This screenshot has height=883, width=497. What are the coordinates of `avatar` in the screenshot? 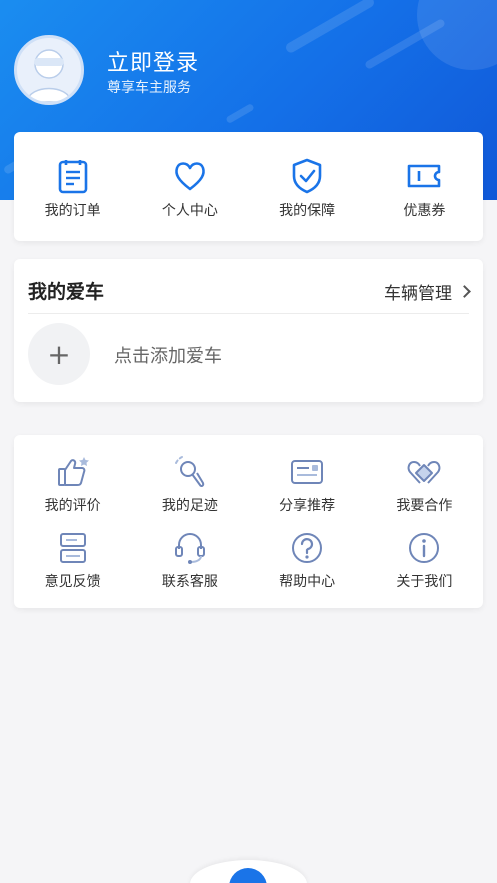 It's located at (49, 70).